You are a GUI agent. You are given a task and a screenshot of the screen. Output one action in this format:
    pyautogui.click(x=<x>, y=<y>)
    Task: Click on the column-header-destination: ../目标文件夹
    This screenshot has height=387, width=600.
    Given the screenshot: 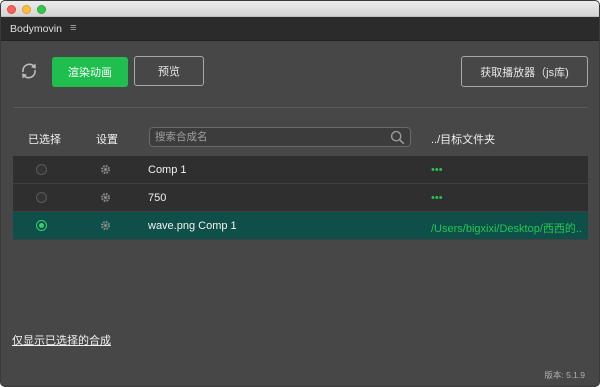 What is the action you would take?
    pyautogui.click(x=463, y=140)
    